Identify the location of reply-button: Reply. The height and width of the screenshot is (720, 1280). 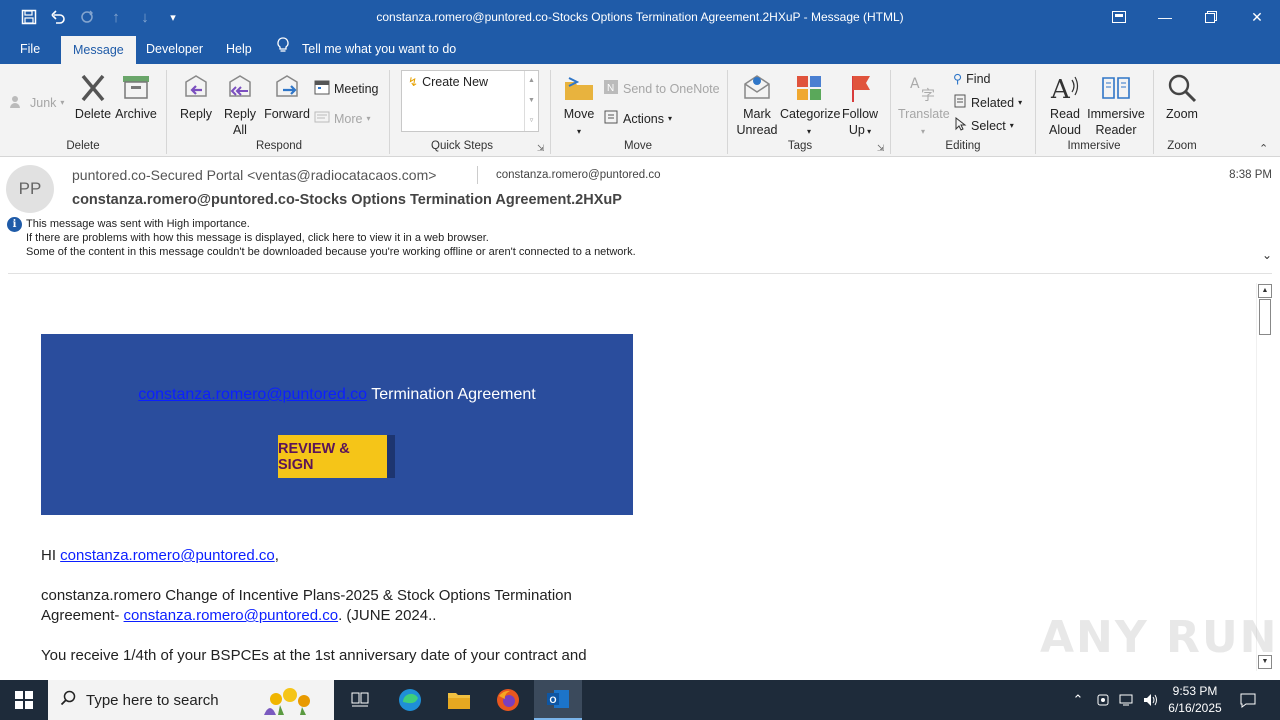
(196, 97).